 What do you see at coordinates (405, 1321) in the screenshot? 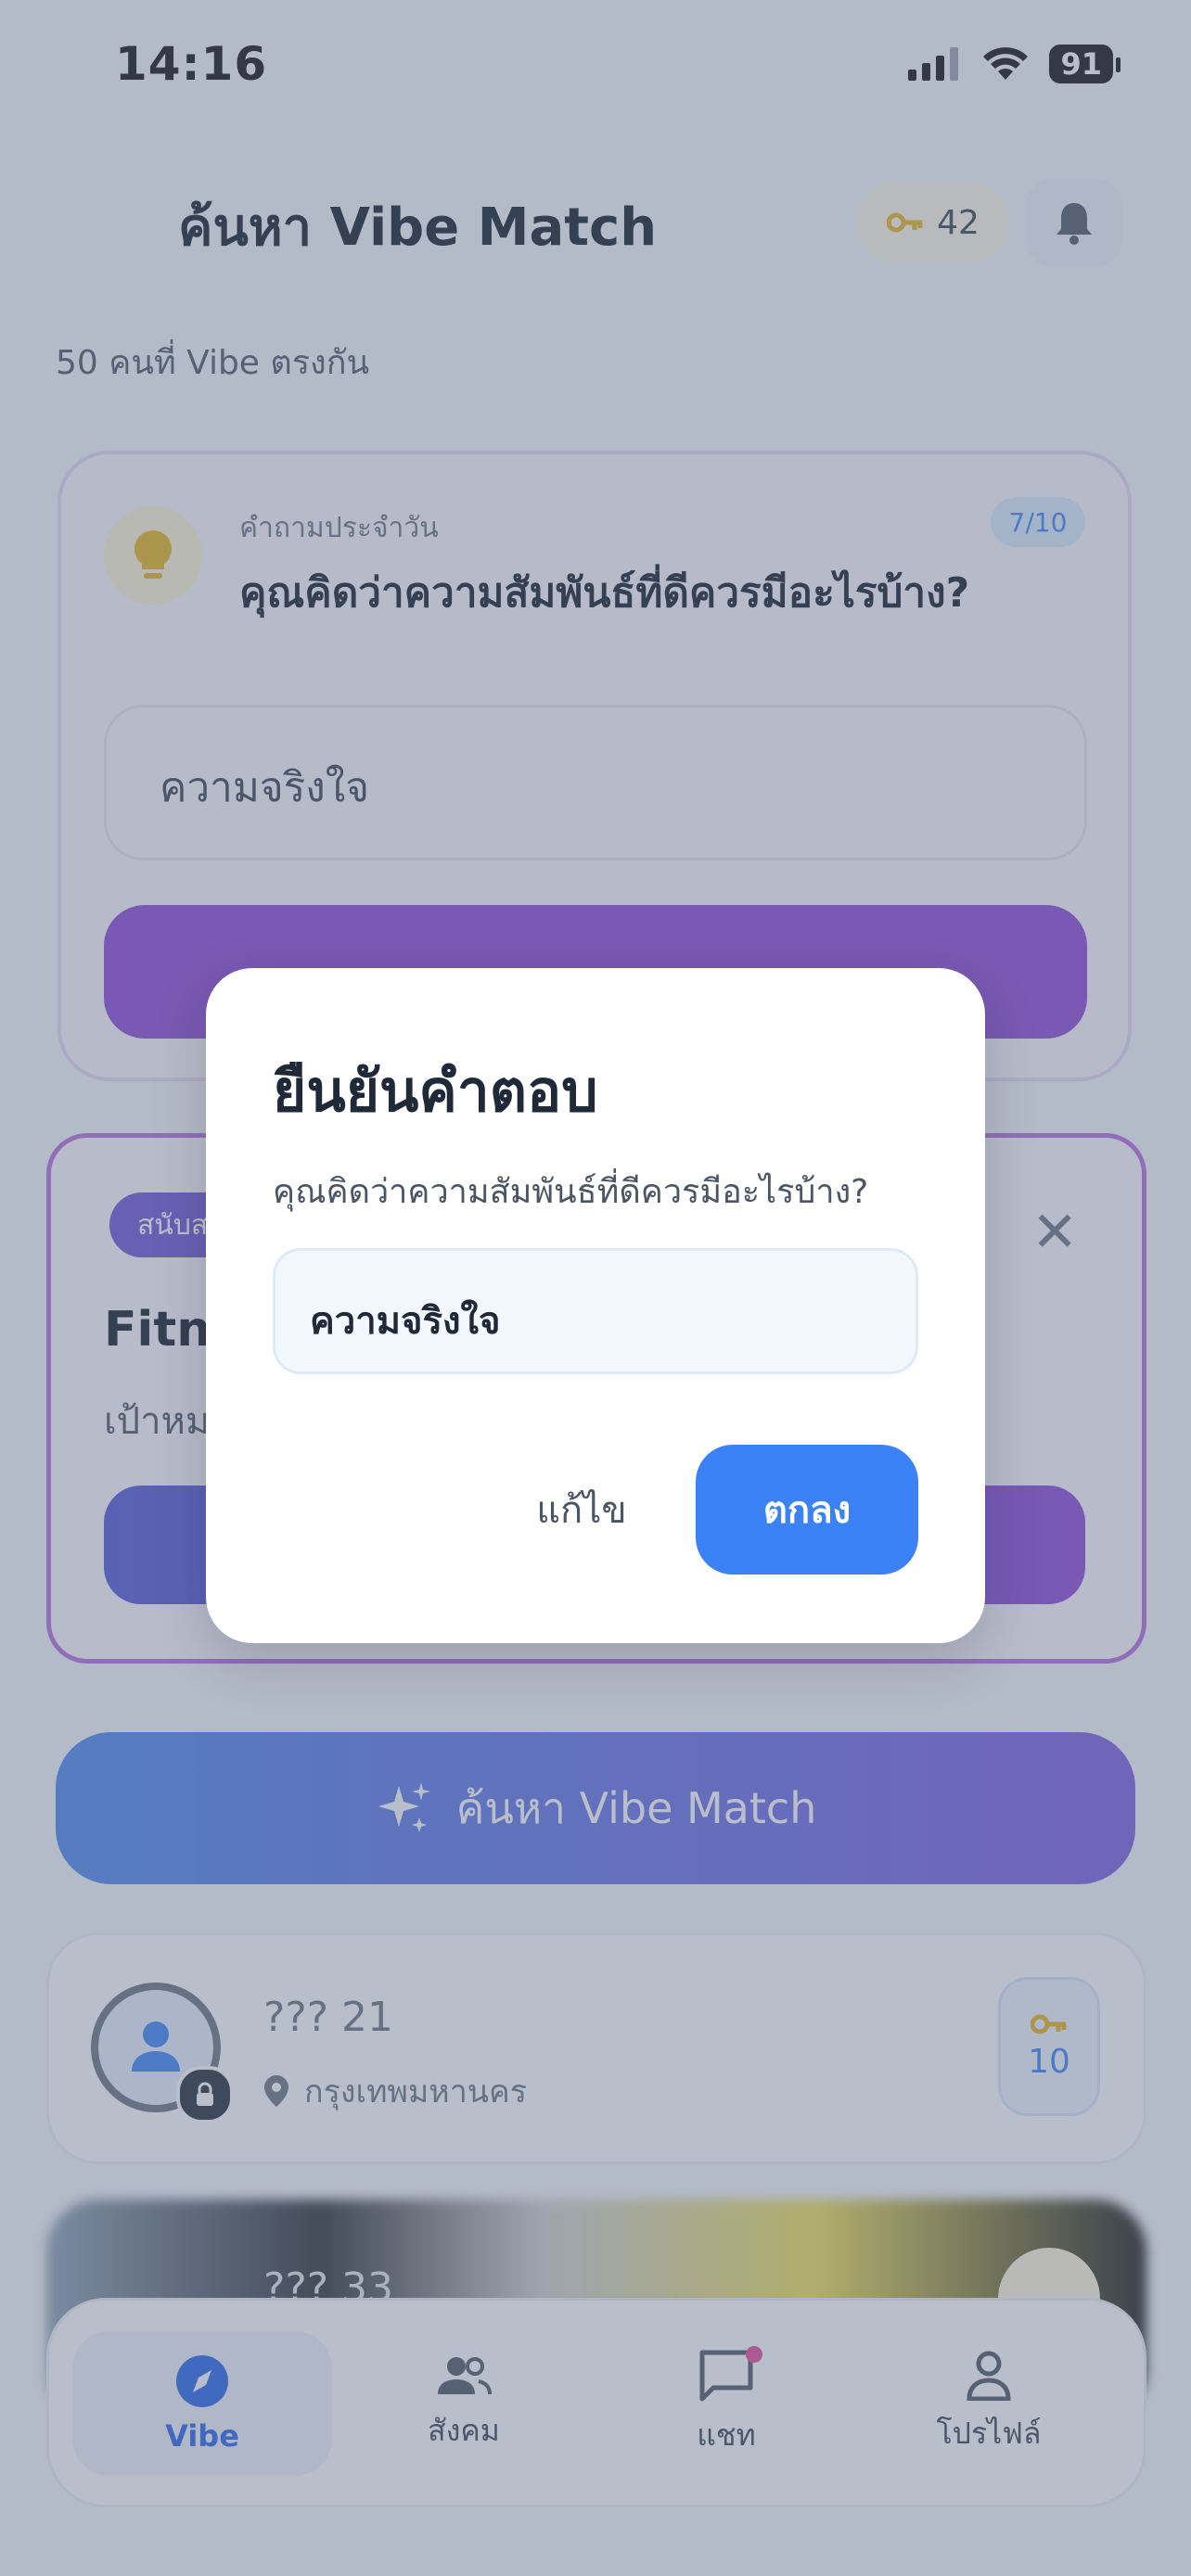
I see `dialog-answer: ความจริงใจ` at bounding box center [405, 1321].